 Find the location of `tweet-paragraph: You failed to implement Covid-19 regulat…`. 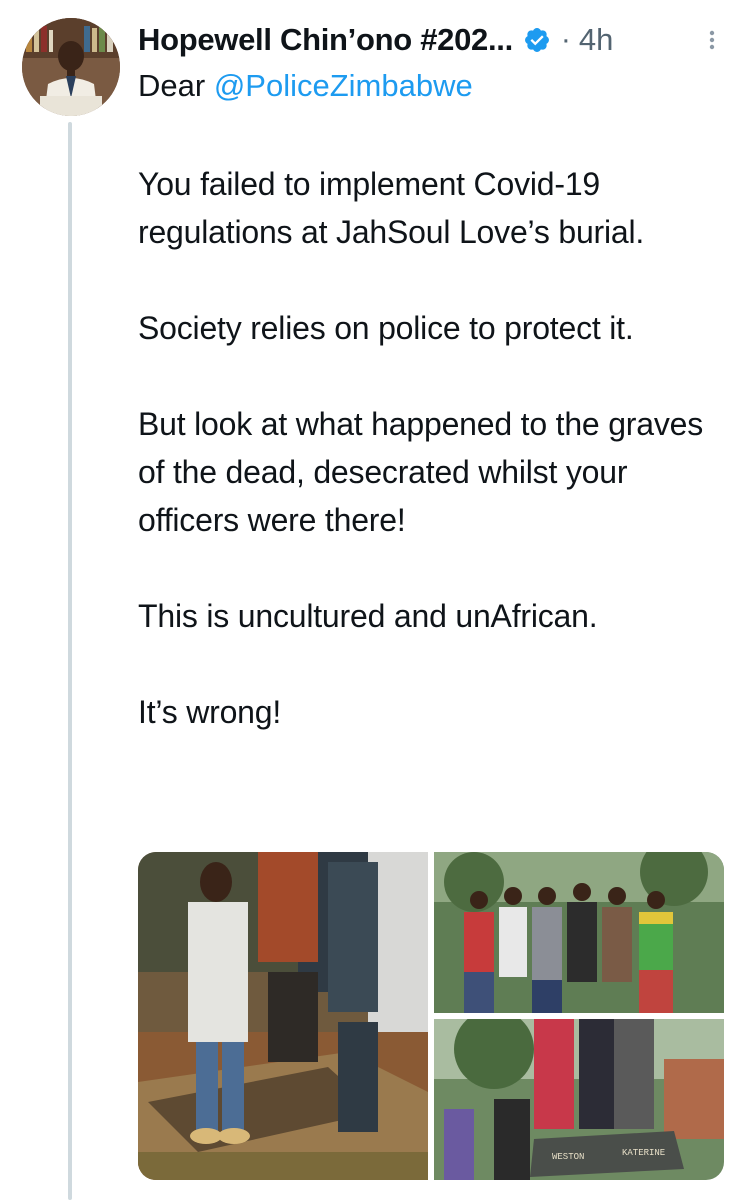

tweet-paragraph: You failed to implement Covid-19 regulat… is located at coordinates (391, 208).